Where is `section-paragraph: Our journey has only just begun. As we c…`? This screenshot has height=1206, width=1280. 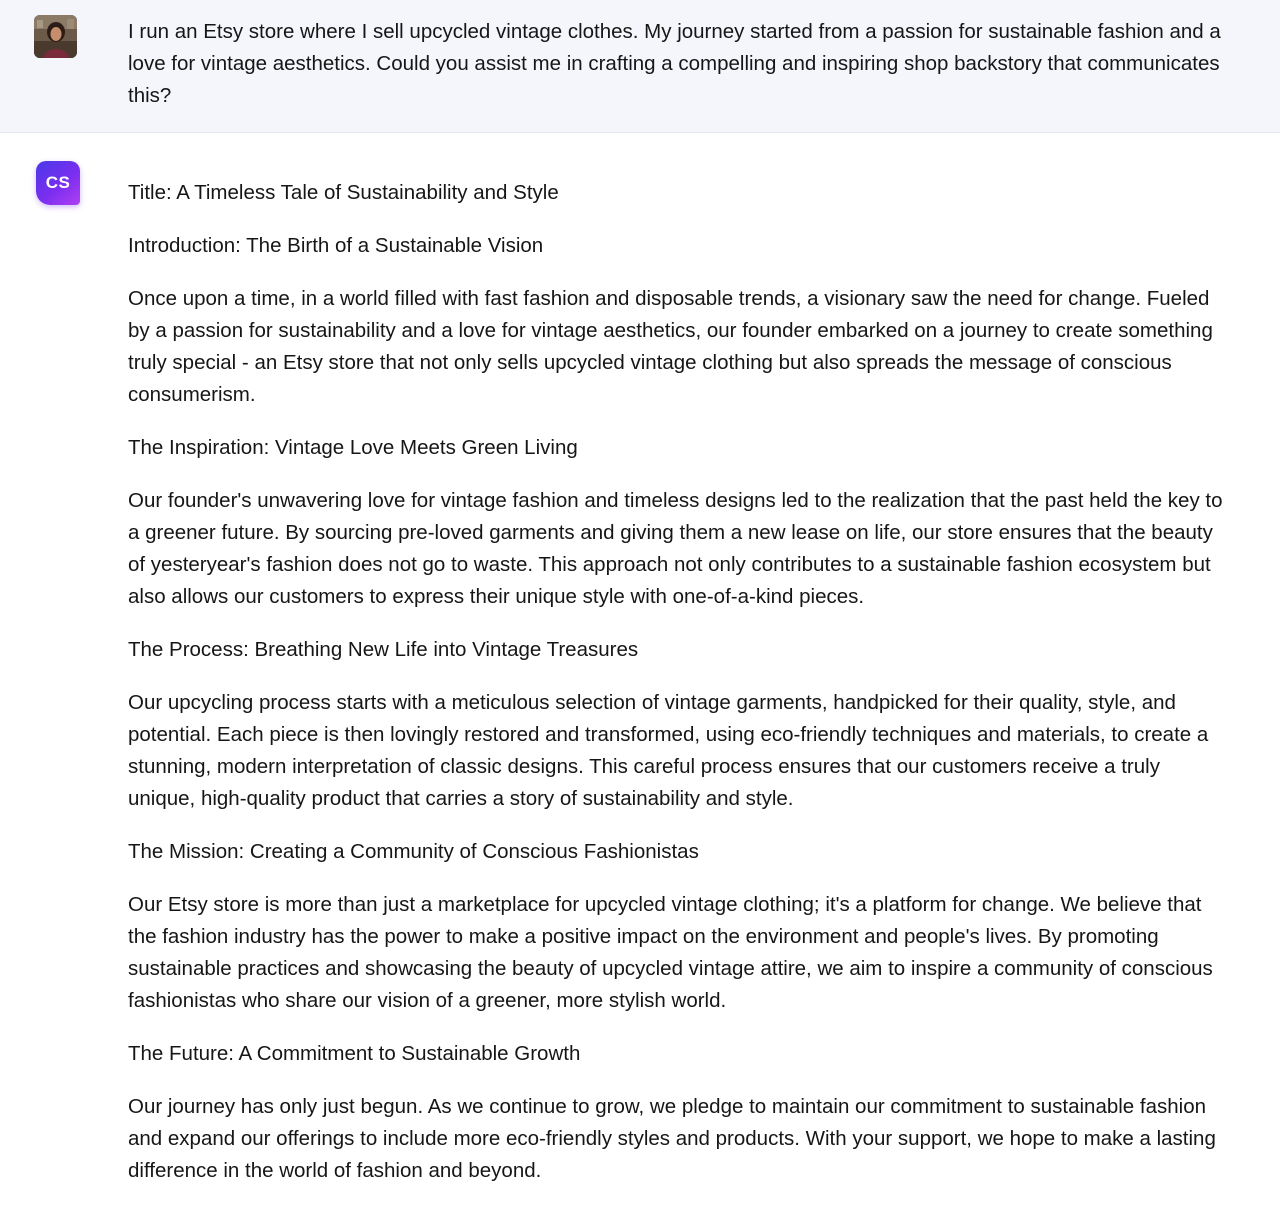
section-paragraph: Our journey has only just begun. As we c… is located at coordinates (672, 1138).